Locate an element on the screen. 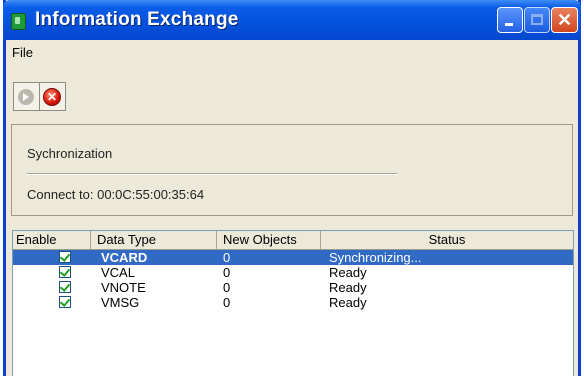 This screenshot has width=584, height=376. close-button: ✕ is located at coordinates (564, 20).